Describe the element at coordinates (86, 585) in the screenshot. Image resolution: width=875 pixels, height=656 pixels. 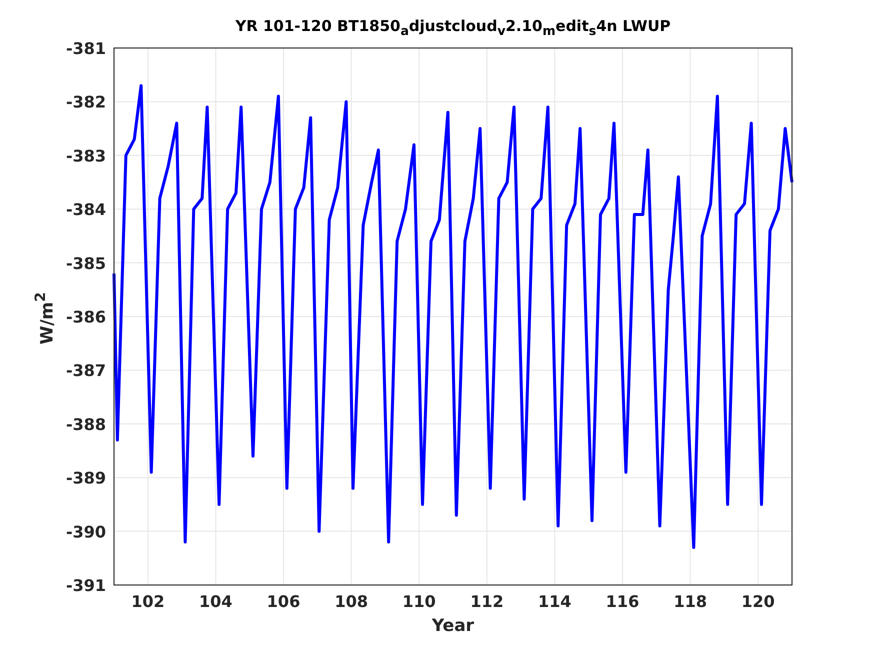
I see `y-tick-label: -391` at that location.